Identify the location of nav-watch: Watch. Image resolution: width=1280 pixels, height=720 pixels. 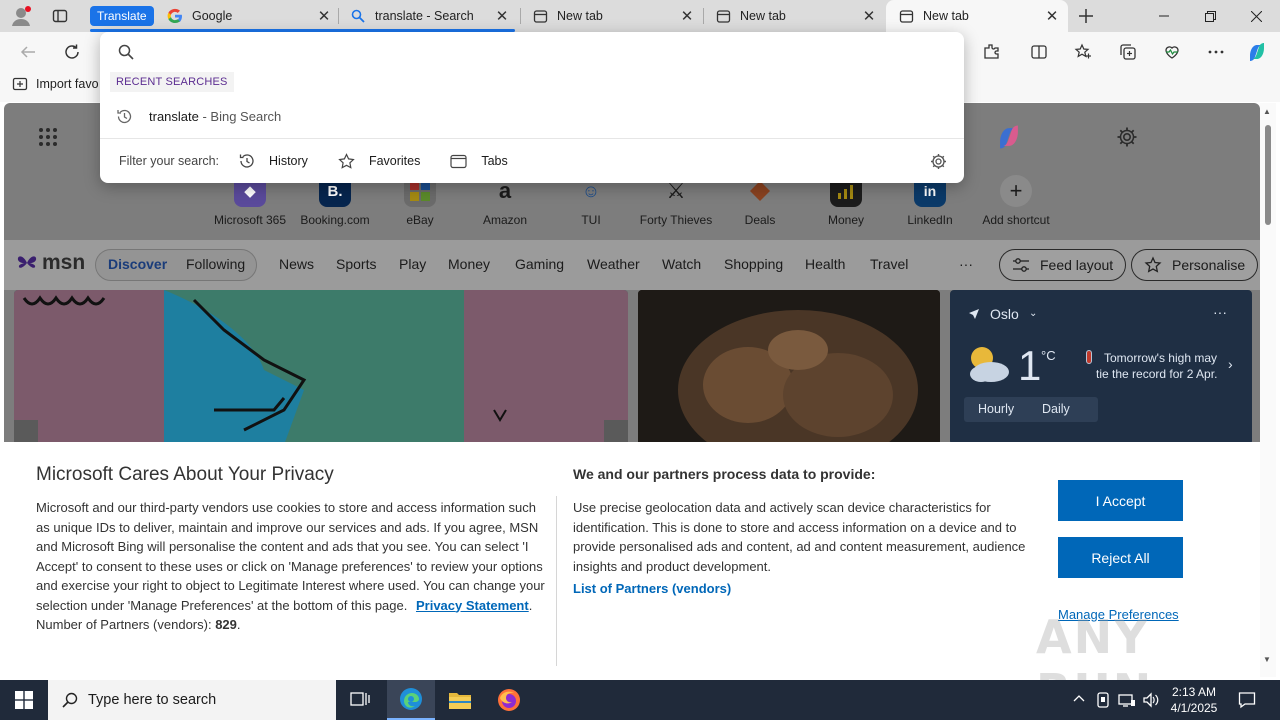
(681, 264).